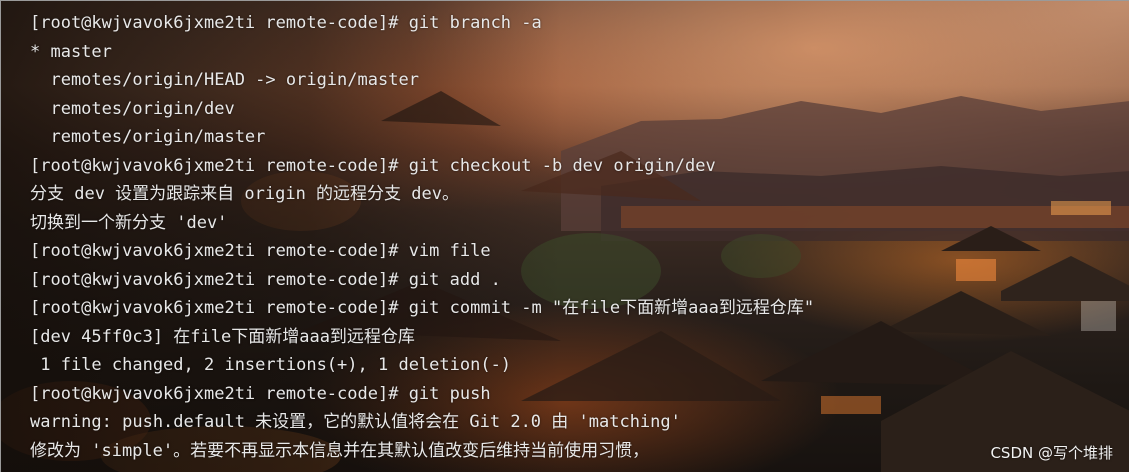 Image resolution: width=1129 pixels, height=472 pixels. I want to click on terminal-line: remotes/origin/dev, so click(132, 108).